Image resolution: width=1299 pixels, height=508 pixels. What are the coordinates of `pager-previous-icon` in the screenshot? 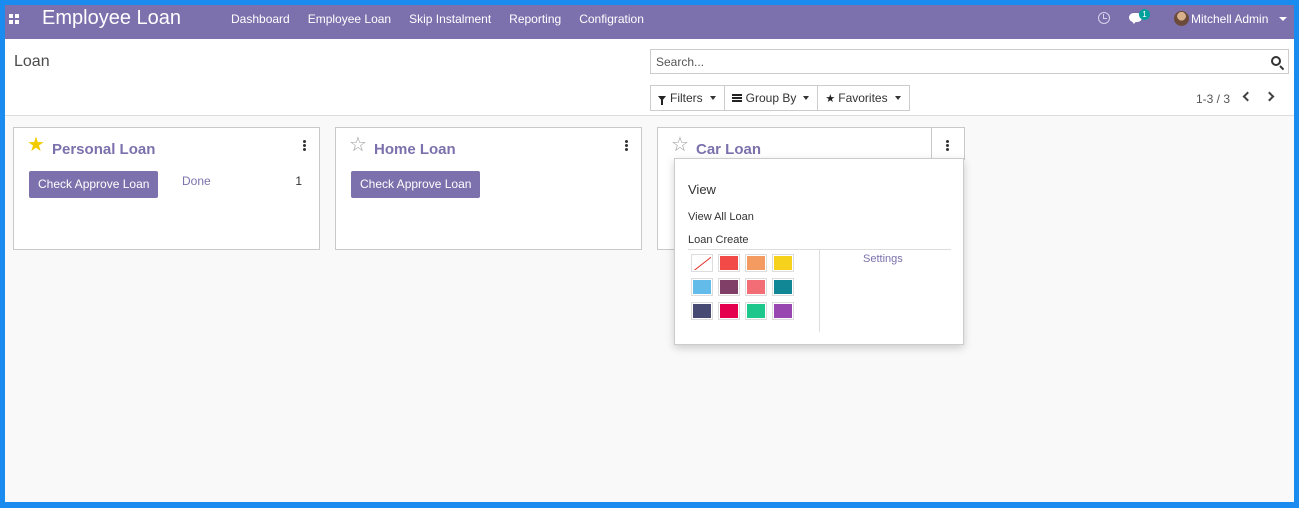 It's located at (1247, 96).